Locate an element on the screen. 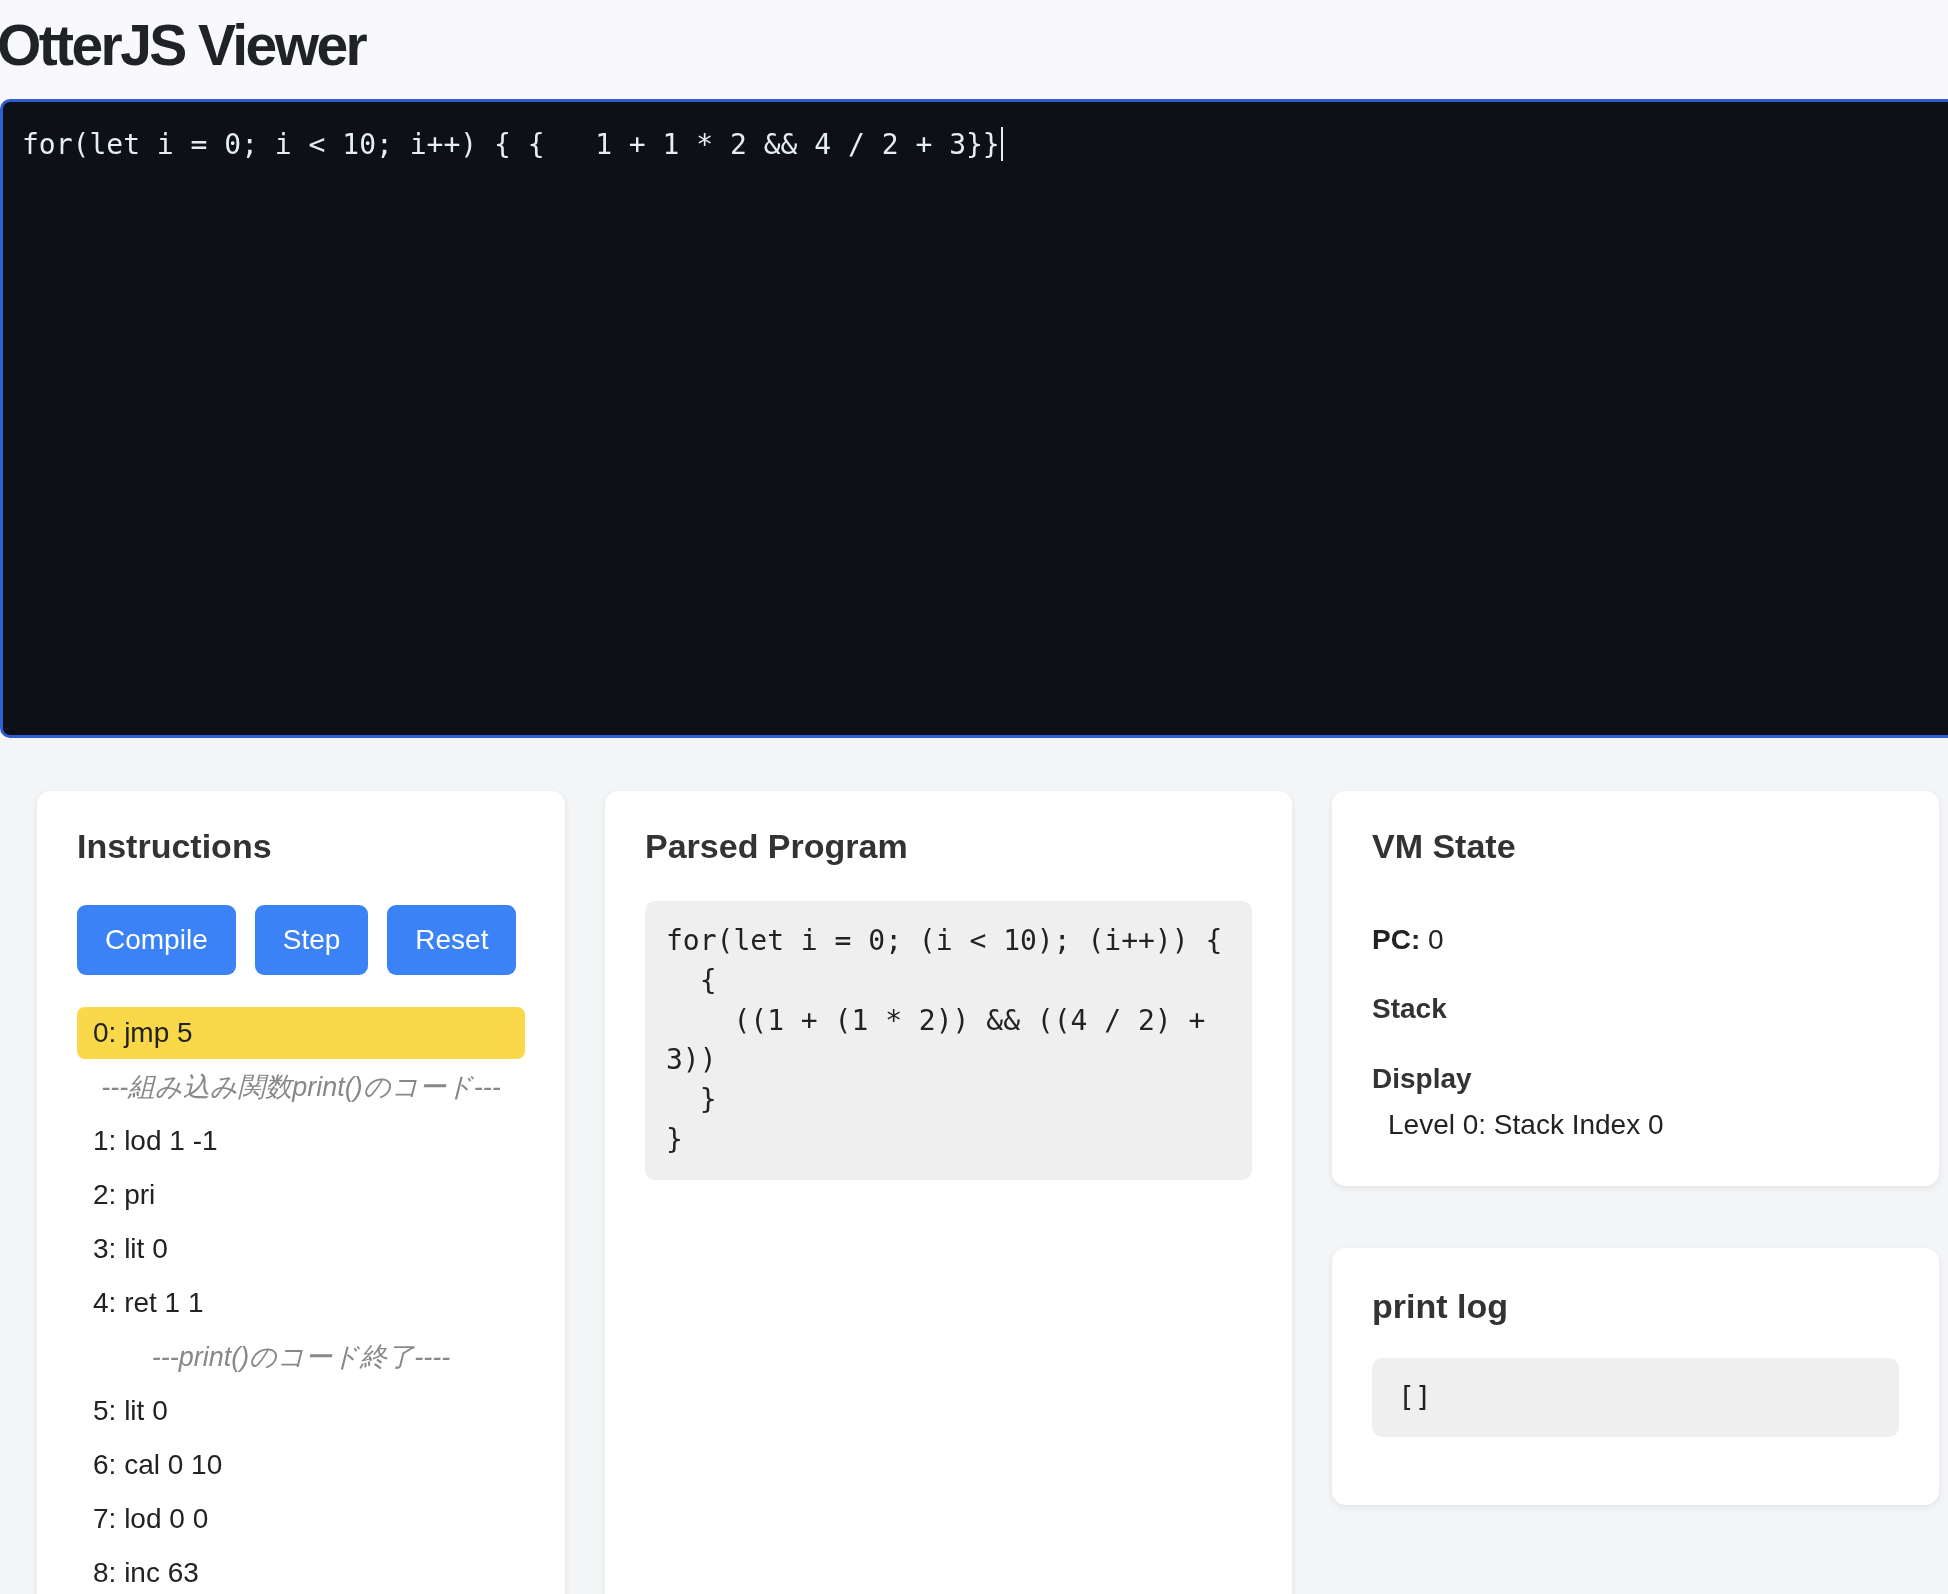  action-button: Reset is located at coordinates (452, 940).